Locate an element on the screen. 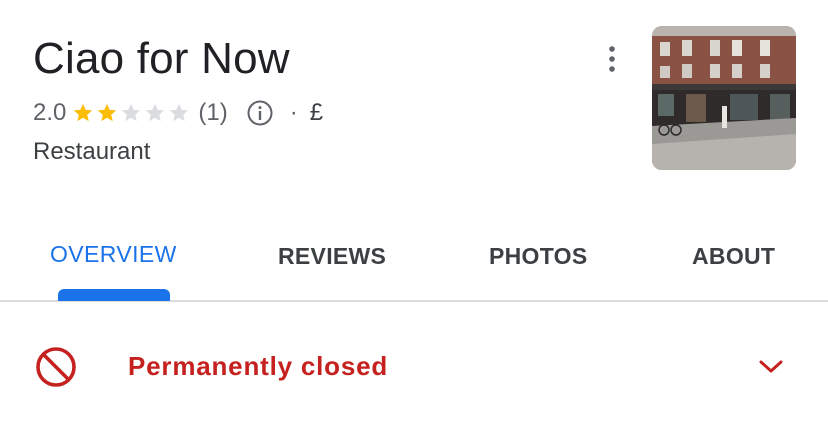  review-count: (1) is located at coordinates (212, 113).